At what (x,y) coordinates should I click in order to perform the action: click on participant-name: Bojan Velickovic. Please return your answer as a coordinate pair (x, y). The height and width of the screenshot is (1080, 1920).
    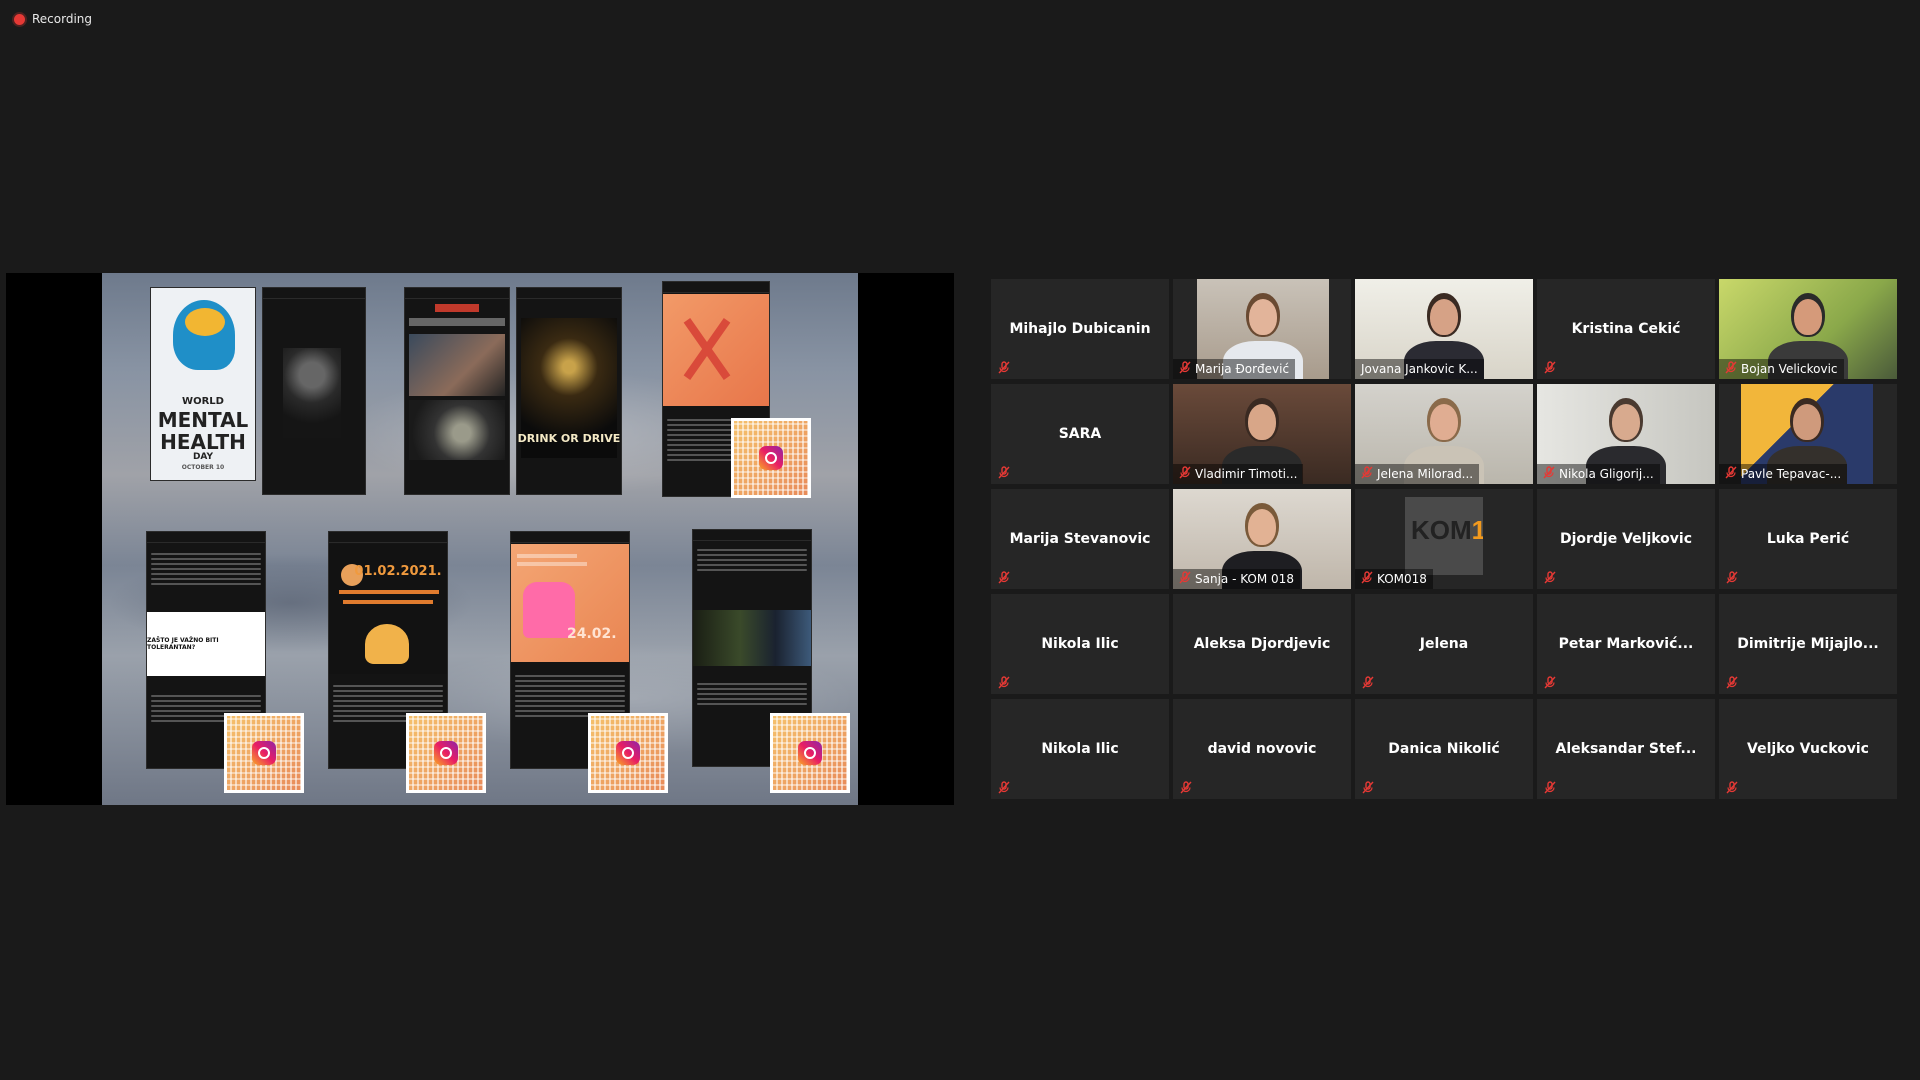
    Looking at the image, I should click on (1789, 369).